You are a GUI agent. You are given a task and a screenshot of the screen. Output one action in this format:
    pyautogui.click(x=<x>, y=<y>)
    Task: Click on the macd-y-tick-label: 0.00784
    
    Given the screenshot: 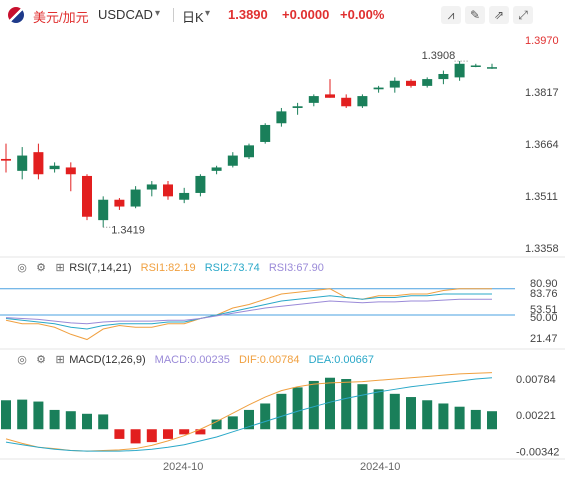 What is the action you would take?
    pyautogui.click(x=536, y=380)
    